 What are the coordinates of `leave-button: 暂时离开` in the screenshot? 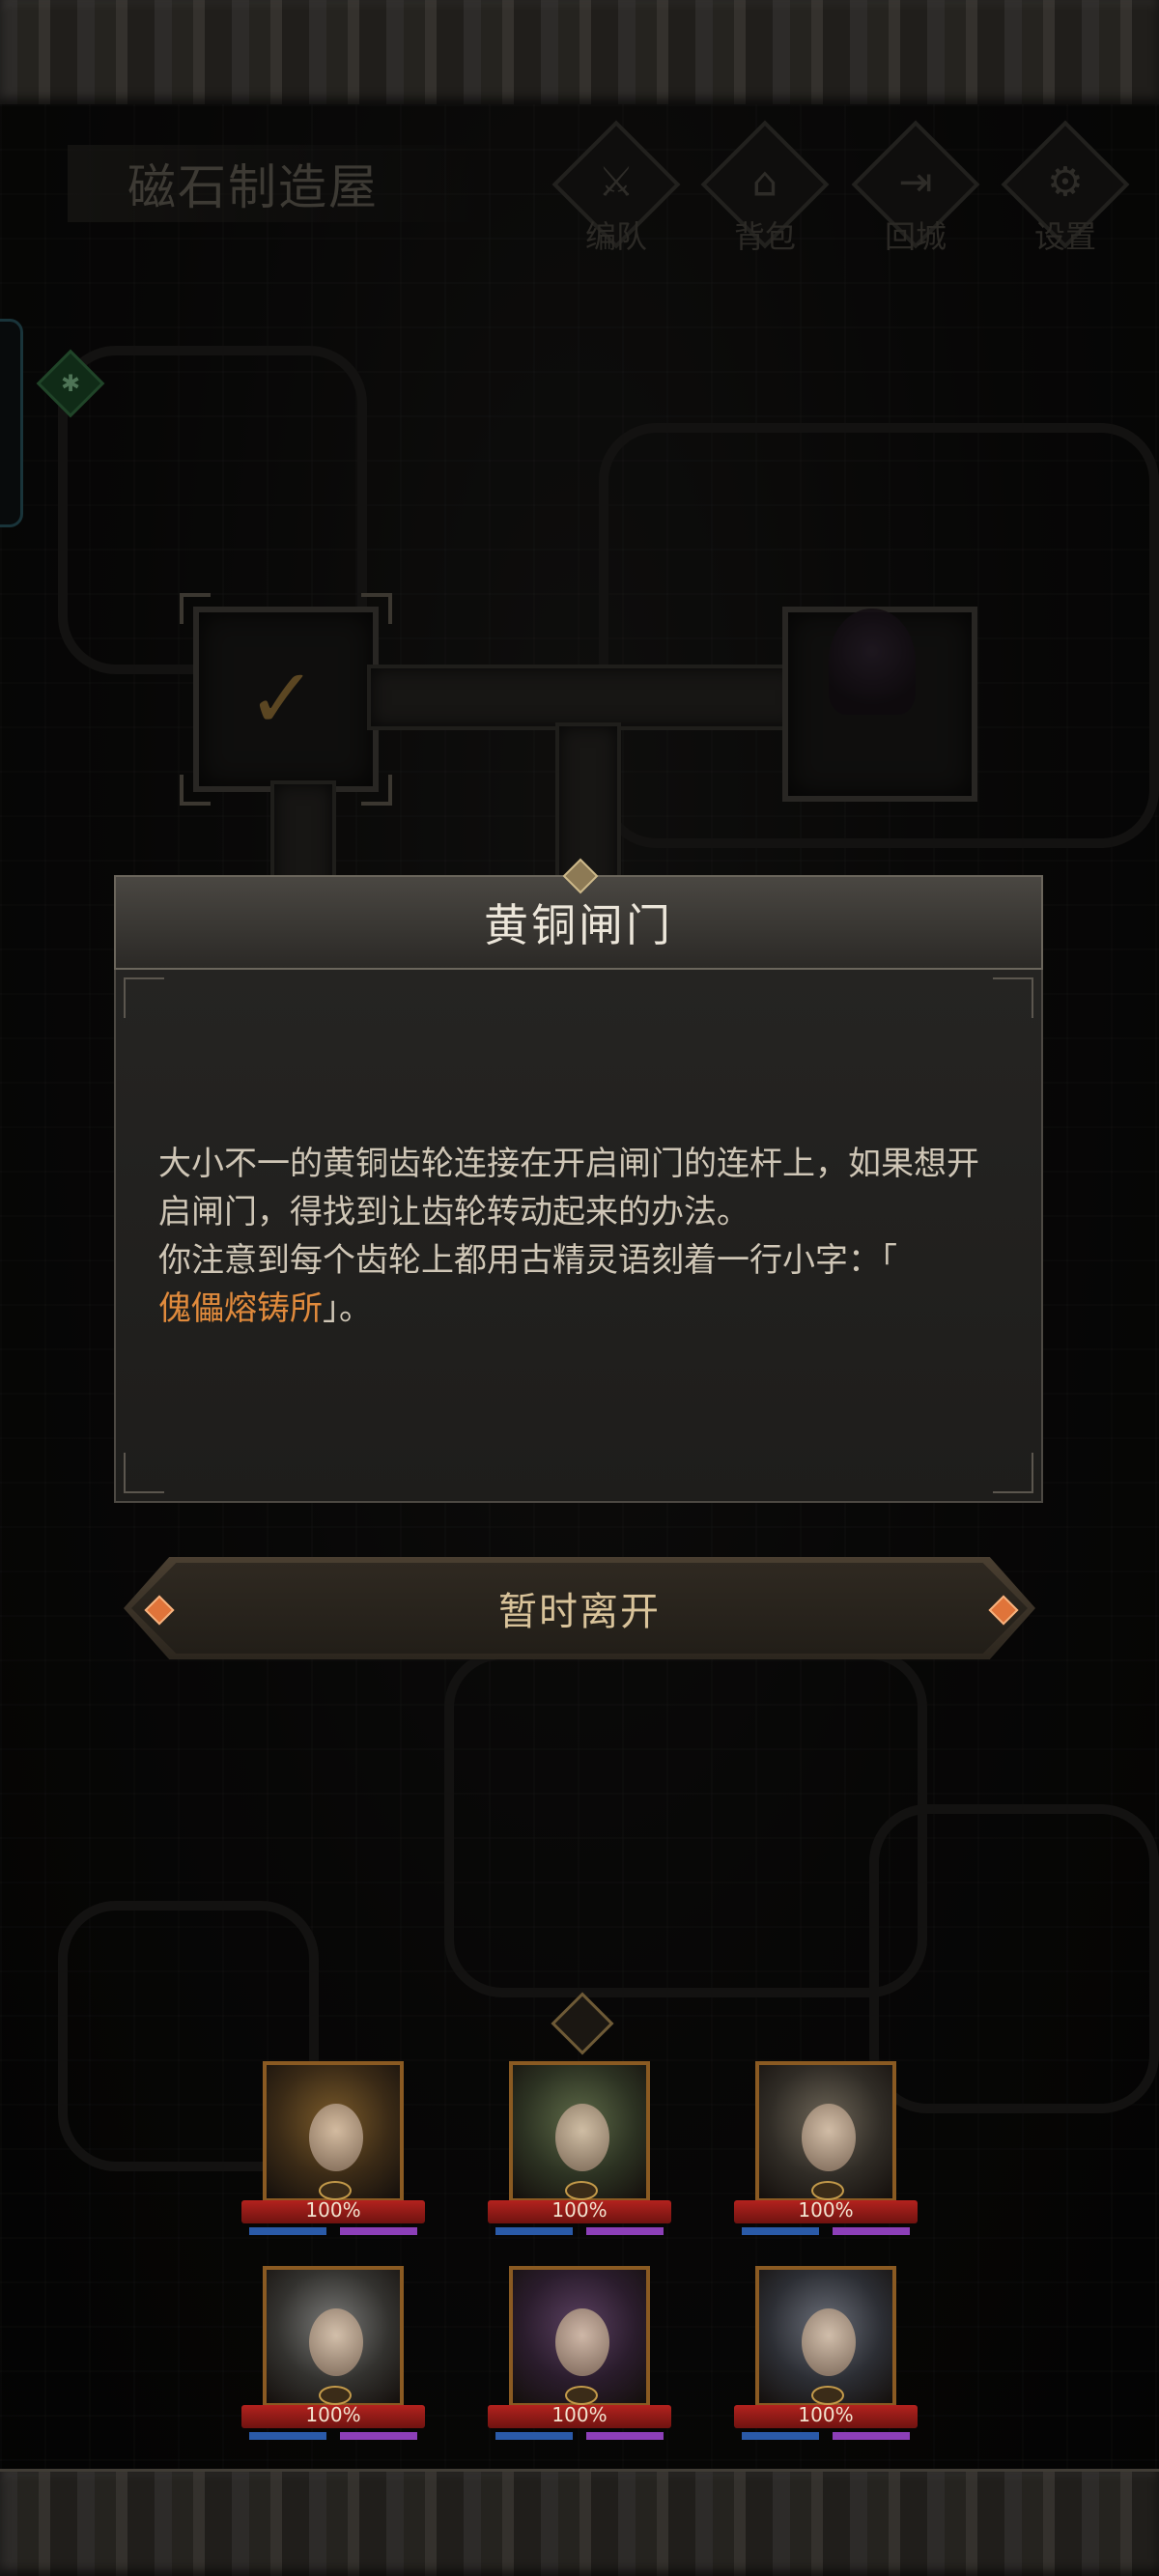 It's located at (579, 1608).